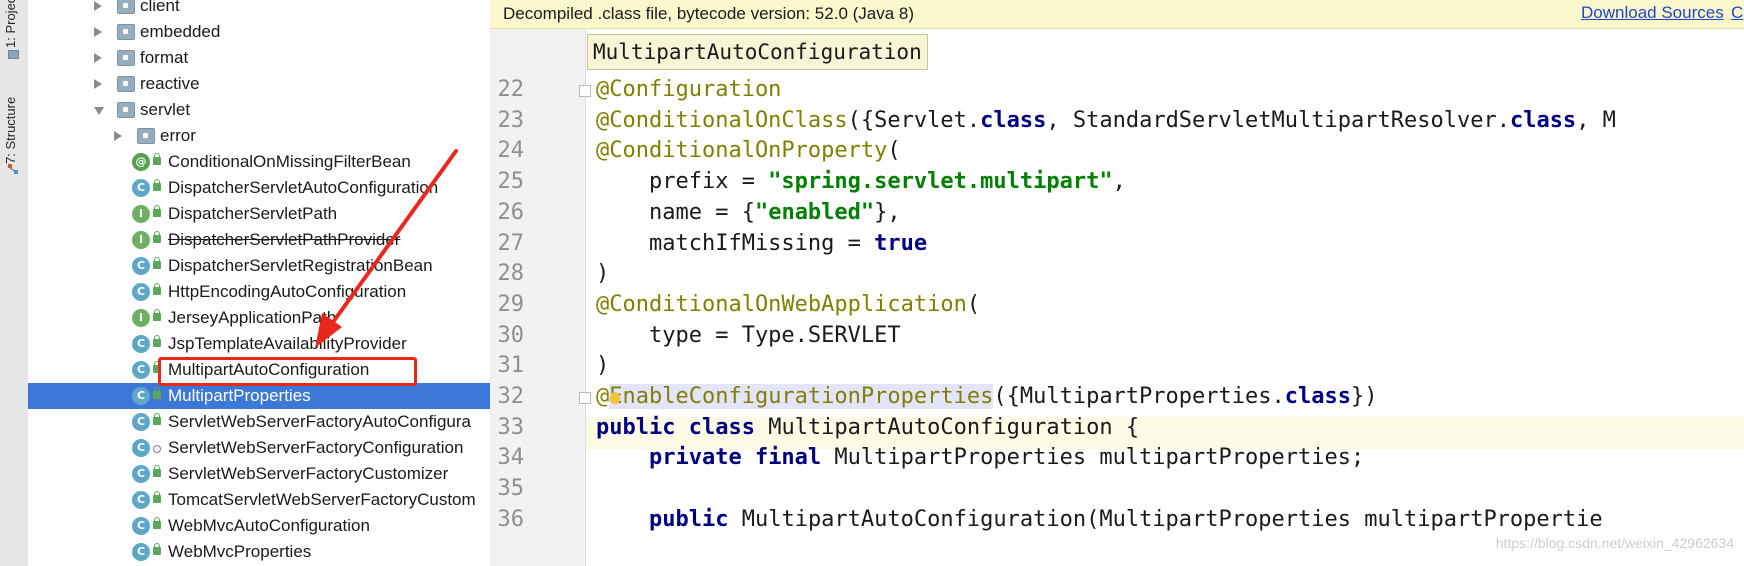  I want to click on lightbulb-icon, so click(615, 398).